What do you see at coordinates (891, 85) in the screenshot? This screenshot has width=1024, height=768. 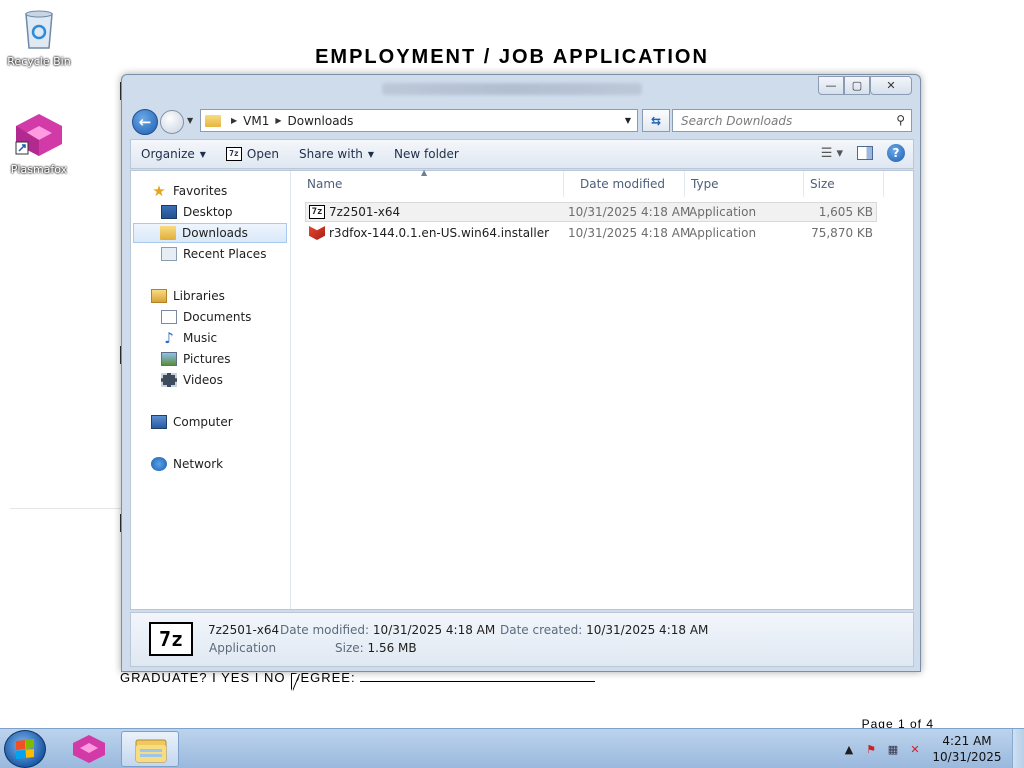 I see `close-button: ✕` at bounding box center [891, 85].